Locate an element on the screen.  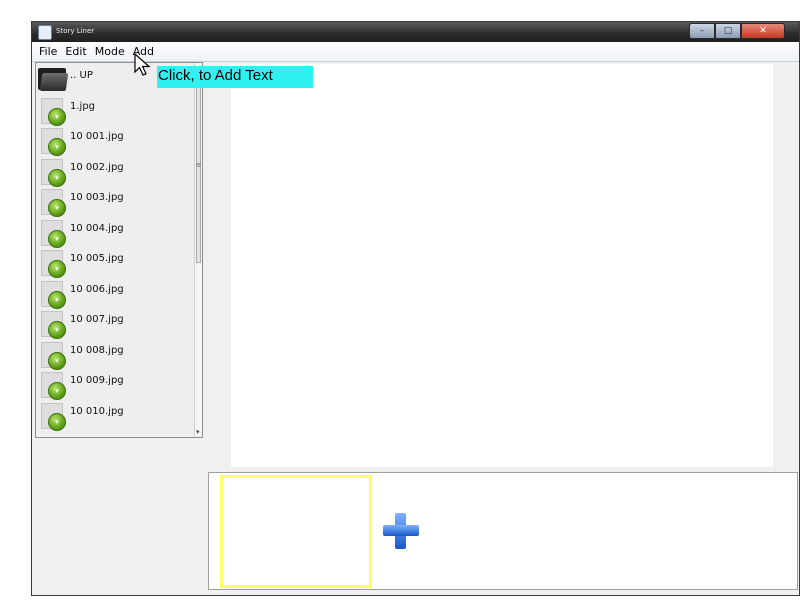
file-name: 10 010.jpg is located at coordinates (97, 411).